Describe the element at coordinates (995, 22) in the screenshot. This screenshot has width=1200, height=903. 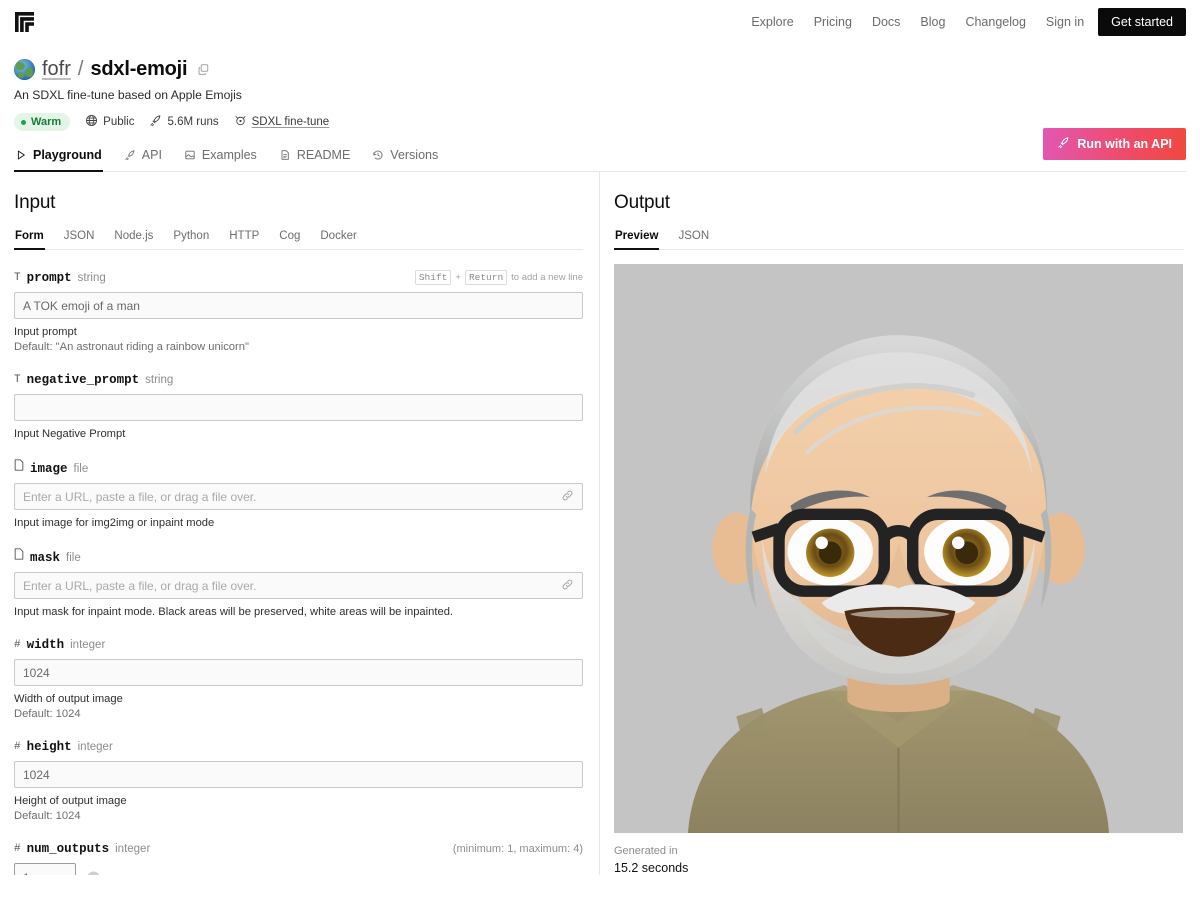
I see `nav-link-changelog: Changelog` at that location.